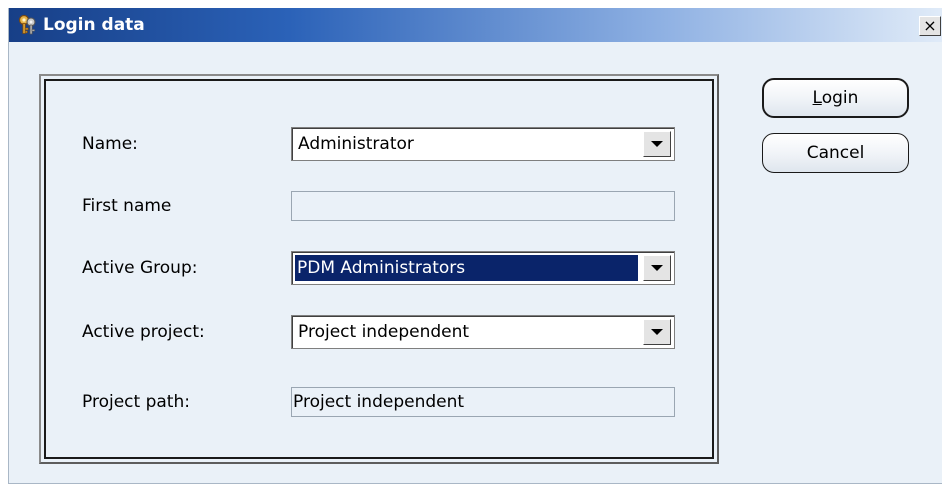 The image size is (942, 492). I want to click on title-bar: Login data ×, so click(475, 25).